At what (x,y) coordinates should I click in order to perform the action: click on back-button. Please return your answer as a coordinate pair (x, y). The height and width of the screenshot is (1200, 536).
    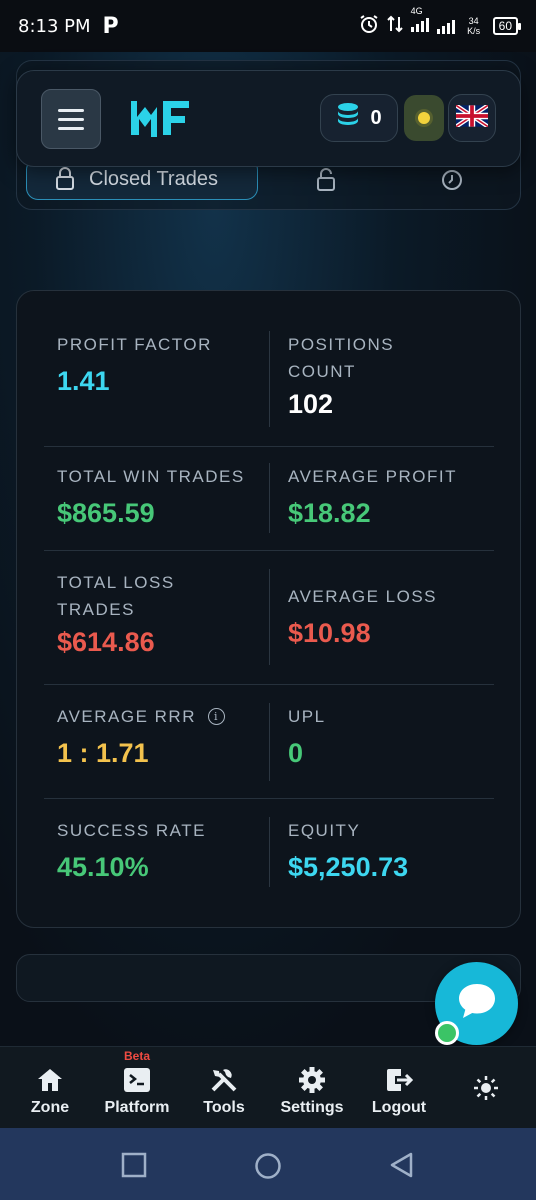
    Looking at the image, I should click on (402, 1167).